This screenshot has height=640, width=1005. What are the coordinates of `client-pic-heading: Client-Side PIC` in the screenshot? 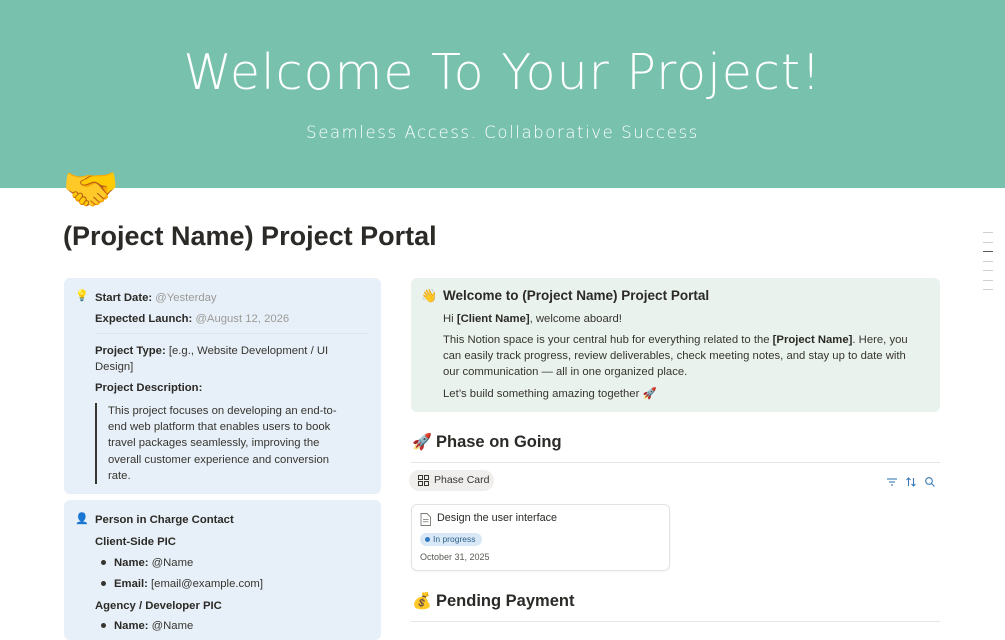 It's located at (135, 542).